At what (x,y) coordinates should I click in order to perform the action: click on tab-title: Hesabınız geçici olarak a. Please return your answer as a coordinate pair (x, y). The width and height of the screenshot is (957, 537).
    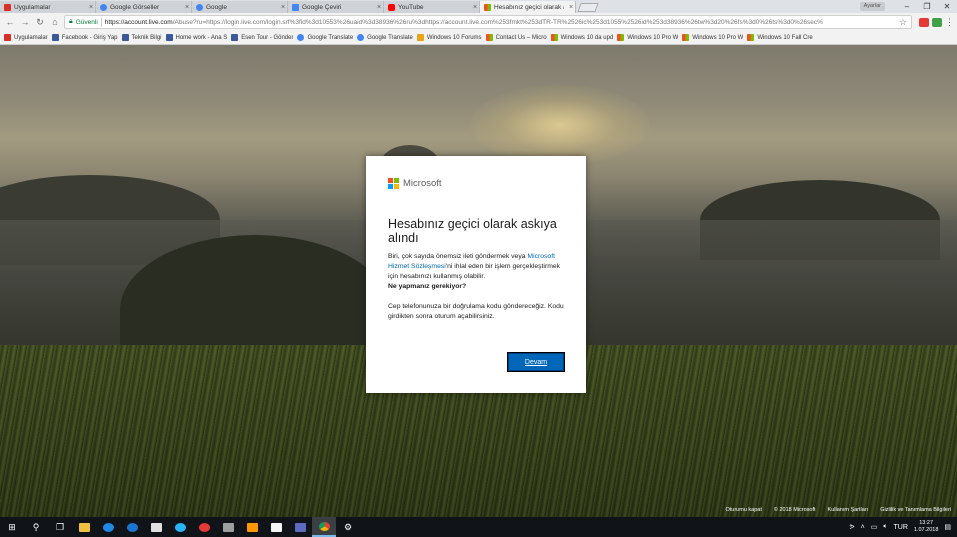
    Looking at the image, I should click on (529, 7).